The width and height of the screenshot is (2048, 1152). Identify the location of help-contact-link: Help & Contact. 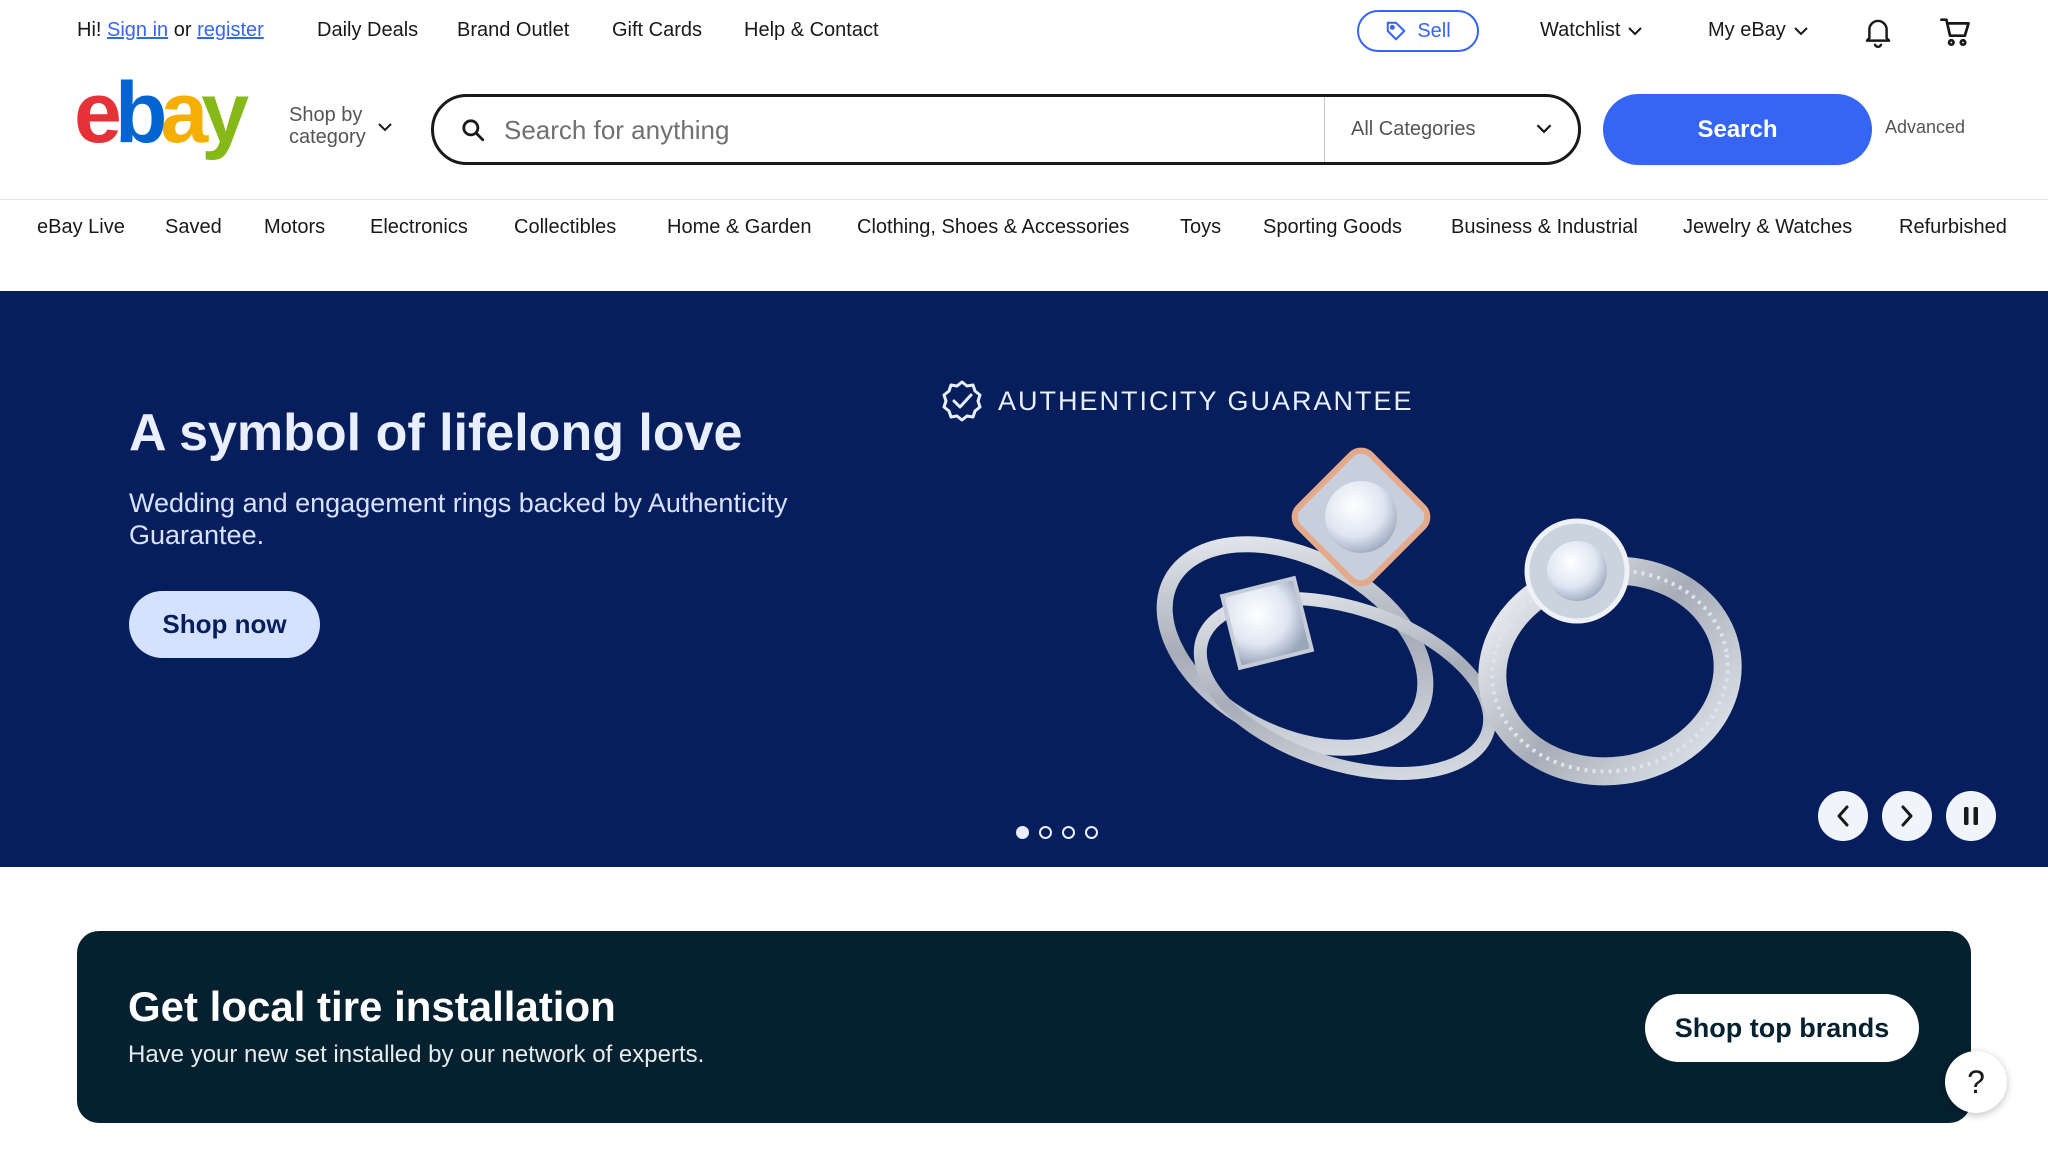
(811, 30).